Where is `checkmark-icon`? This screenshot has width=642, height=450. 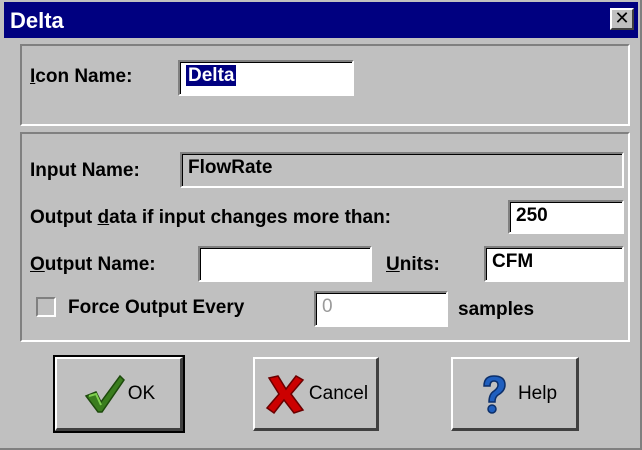 checkmark-icon is located at coordinates (104, 393).